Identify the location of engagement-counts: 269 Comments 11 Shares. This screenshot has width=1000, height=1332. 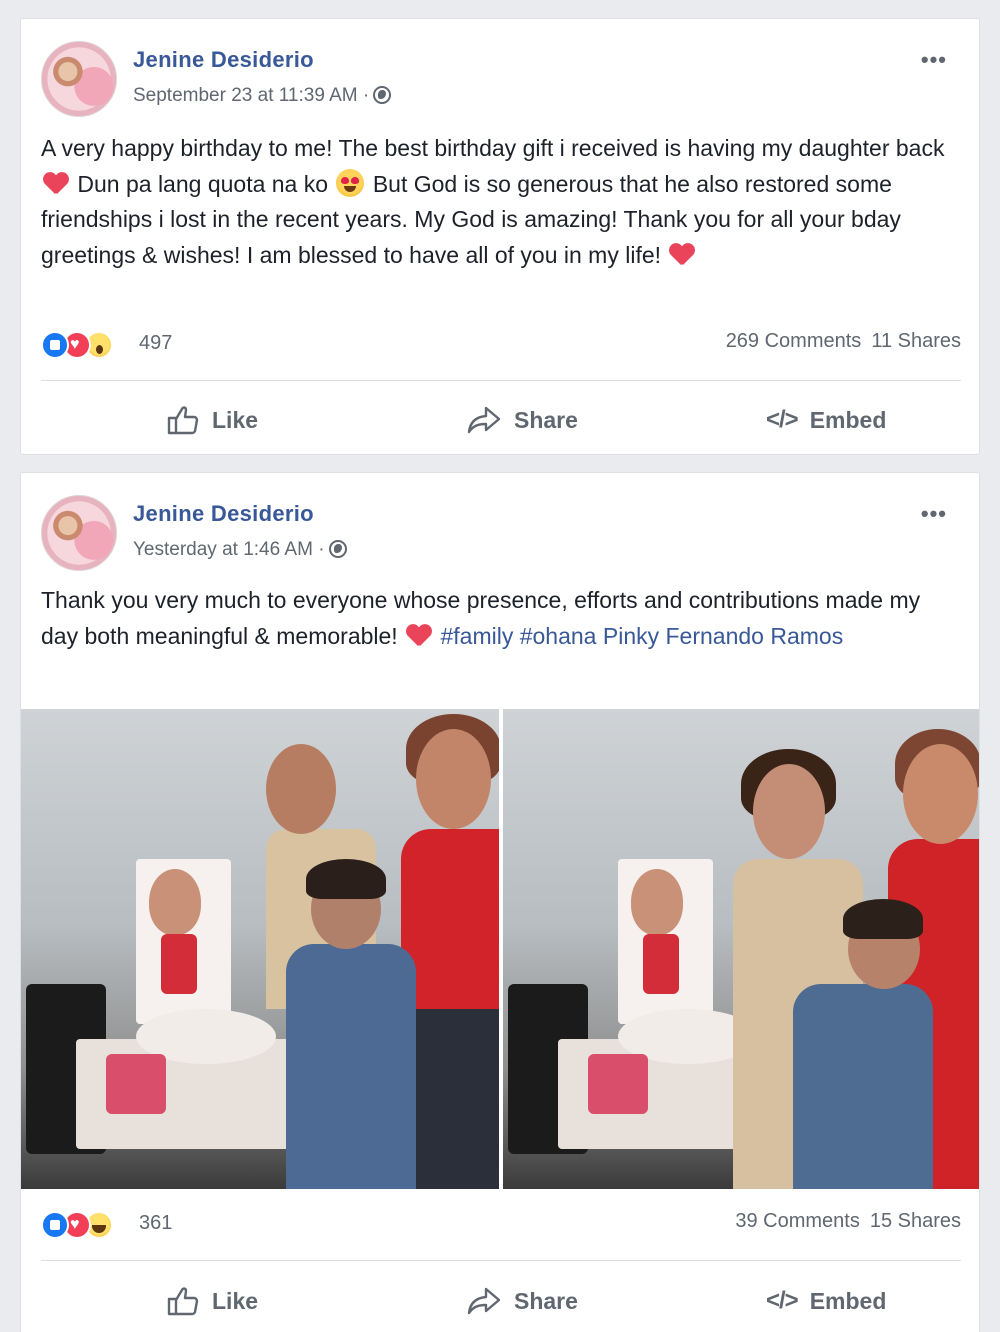
(843, 341).